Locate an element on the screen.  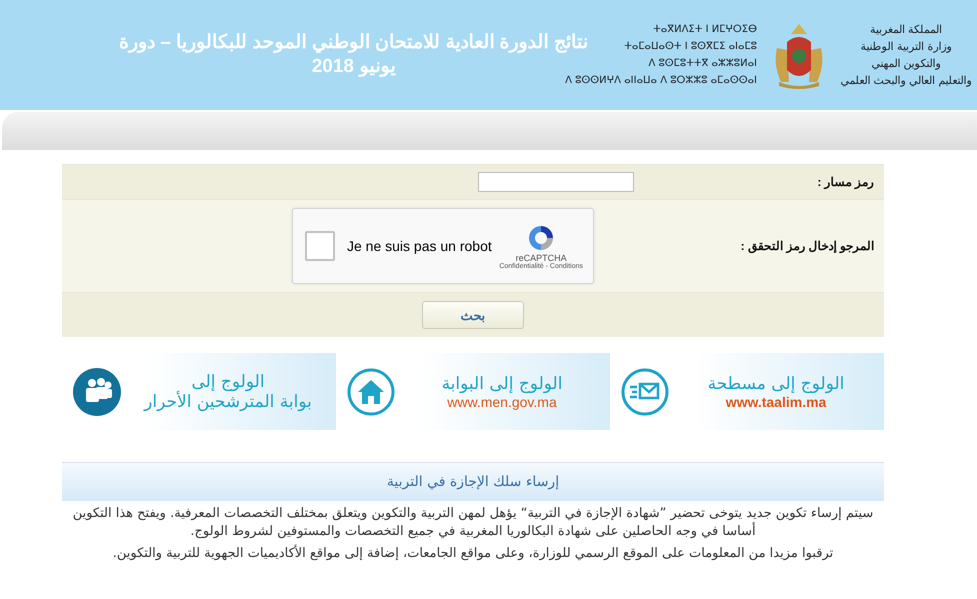
page-title: نتائج الدورة العادية للامتحان الوطني الموحد للبكالوريا – دورة is located at coordinates (353, 43).